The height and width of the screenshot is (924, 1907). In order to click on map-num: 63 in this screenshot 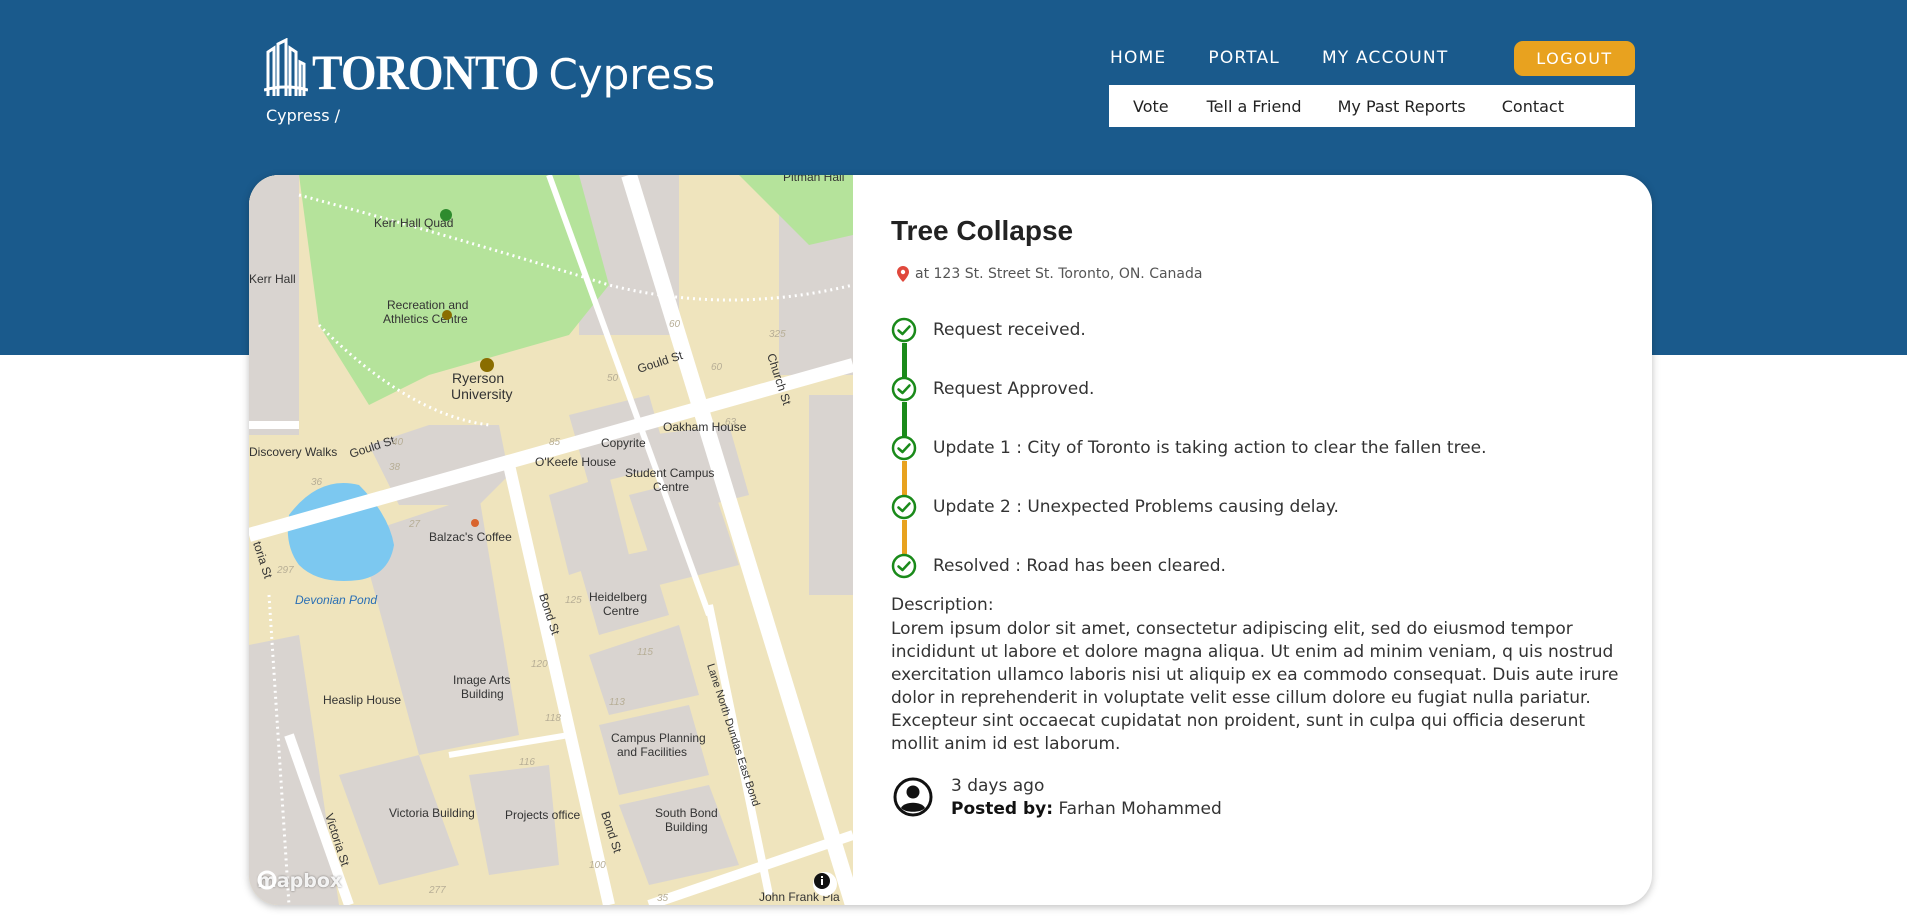, I will do `click(731, 422)`.